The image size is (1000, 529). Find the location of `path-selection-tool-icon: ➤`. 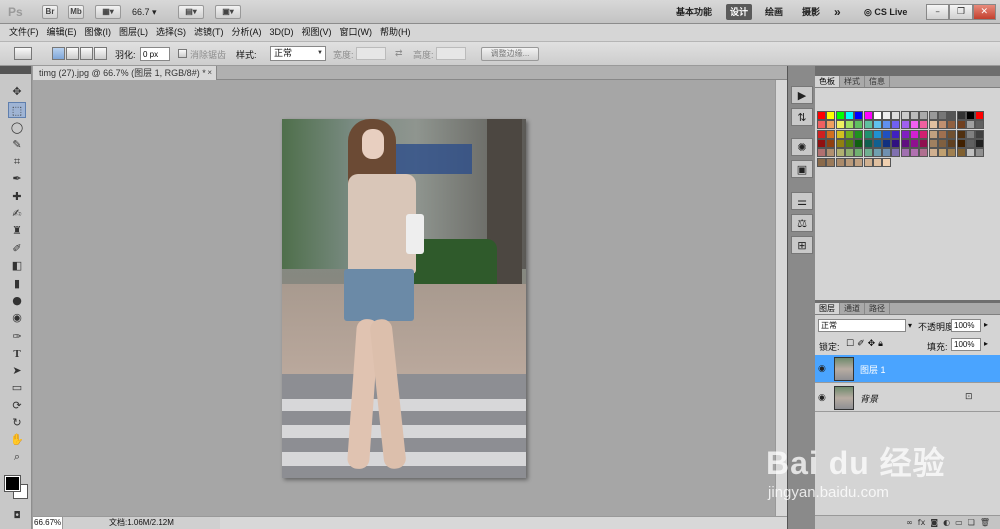

path-selection-tool-icon: ➤ is located at coordinates (17, 371).